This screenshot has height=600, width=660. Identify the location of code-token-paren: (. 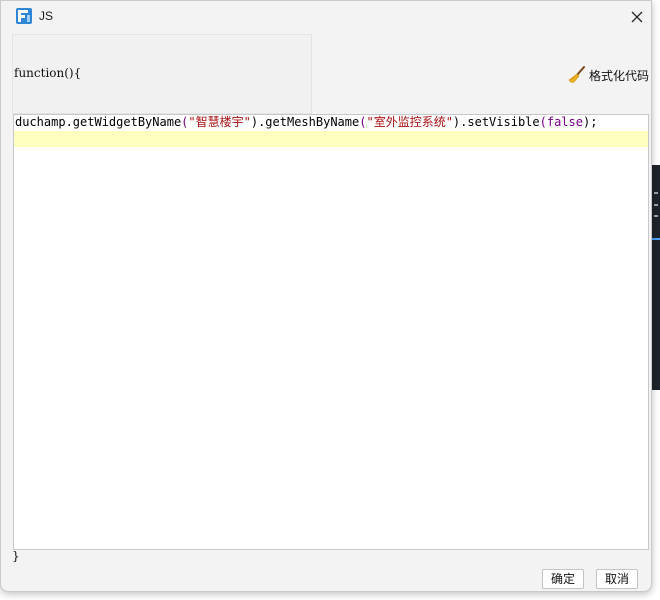
(543, 122).